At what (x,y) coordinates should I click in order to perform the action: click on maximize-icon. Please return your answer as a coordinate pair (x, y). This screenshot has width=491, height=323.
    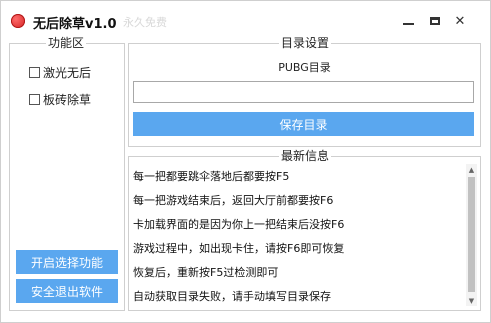
    Looking at the image, I should click on (435, 21).